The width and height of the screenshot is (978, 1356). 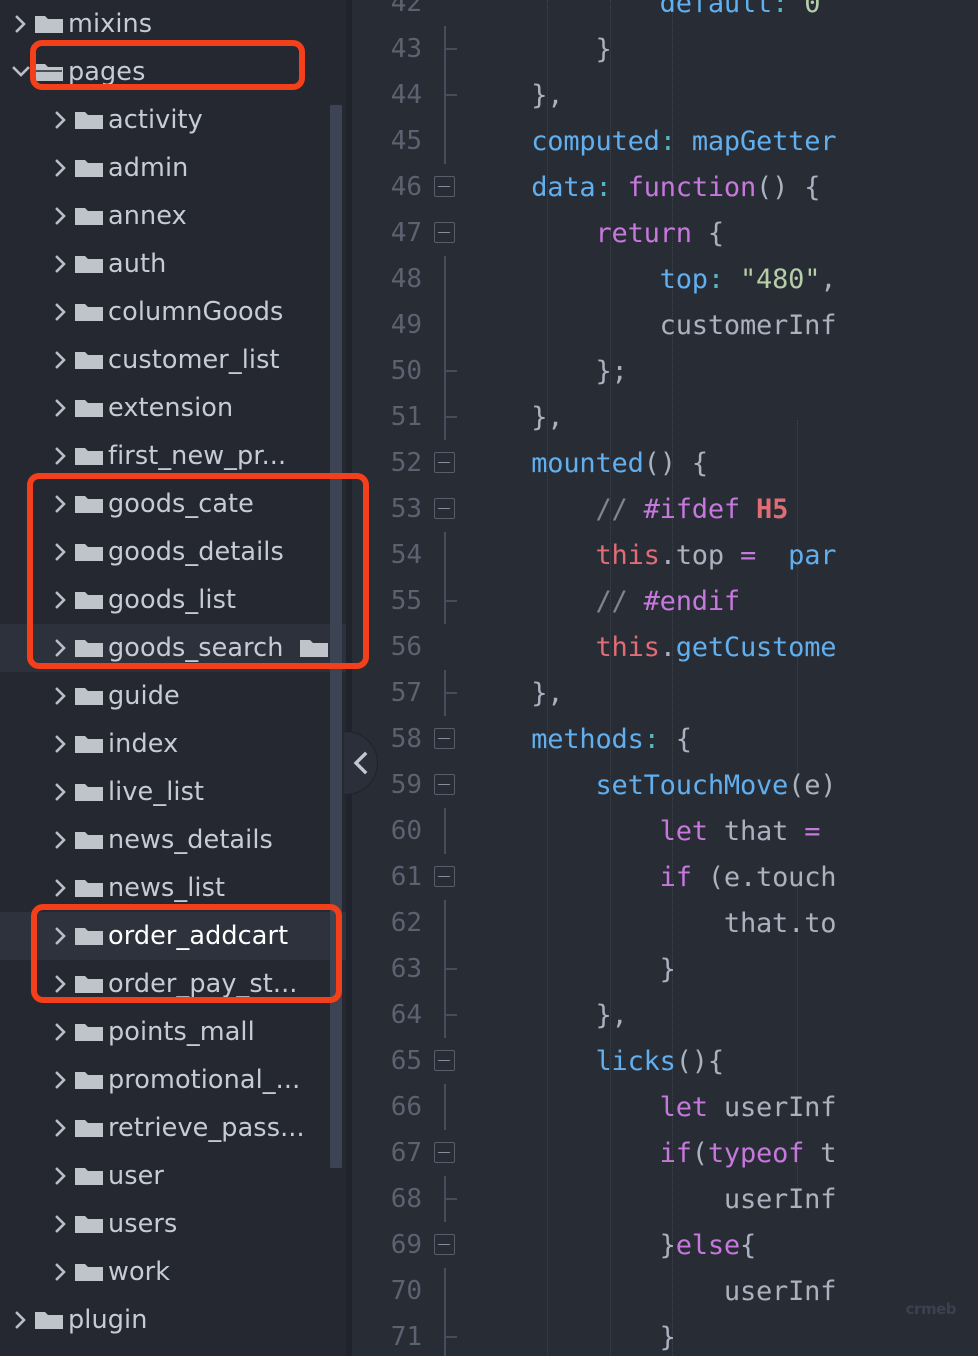 I want to click on code-line: 45 computed: mapGetter, so click(x=656, y=141).